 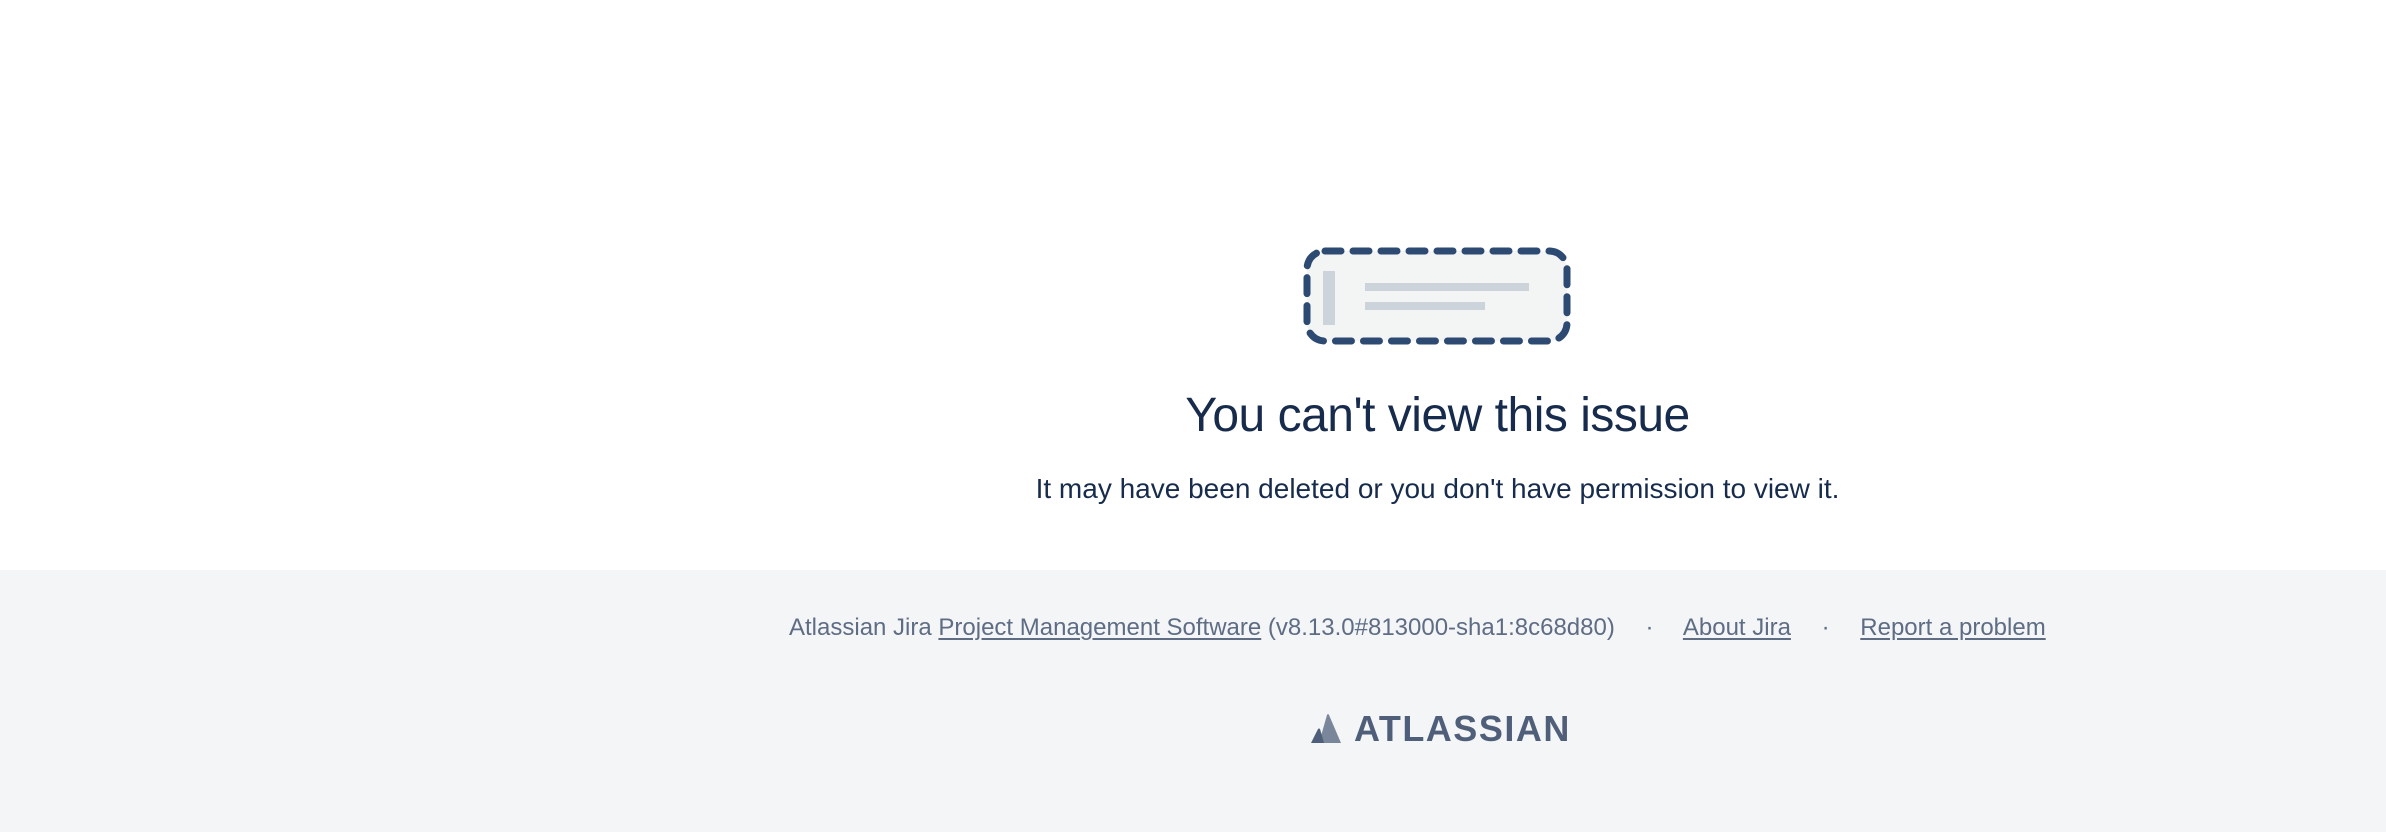 I want to click on brand-wordmark: ATLASSIAN, so click(x=1462, y=728).